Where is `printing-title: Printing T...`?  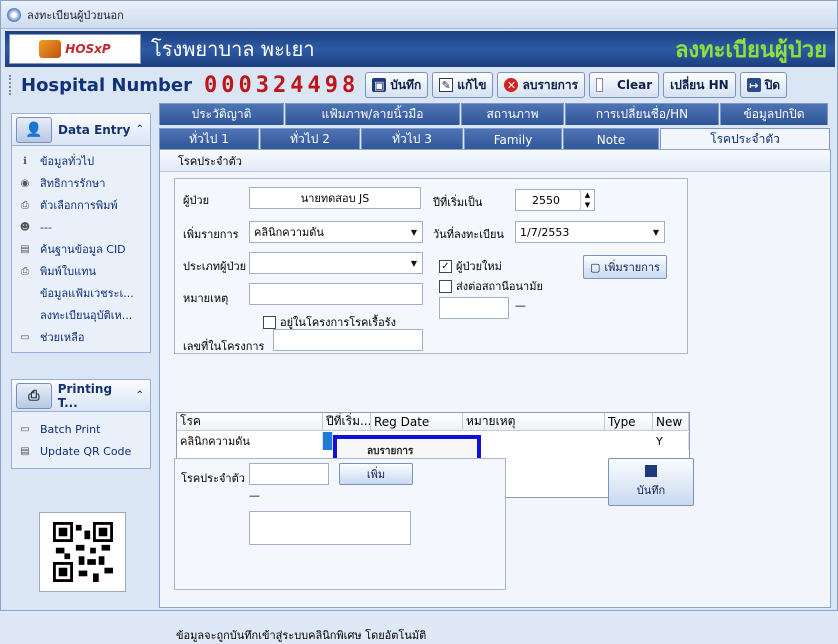
printing-title: Printing T... is located at coordinates (85, 395).